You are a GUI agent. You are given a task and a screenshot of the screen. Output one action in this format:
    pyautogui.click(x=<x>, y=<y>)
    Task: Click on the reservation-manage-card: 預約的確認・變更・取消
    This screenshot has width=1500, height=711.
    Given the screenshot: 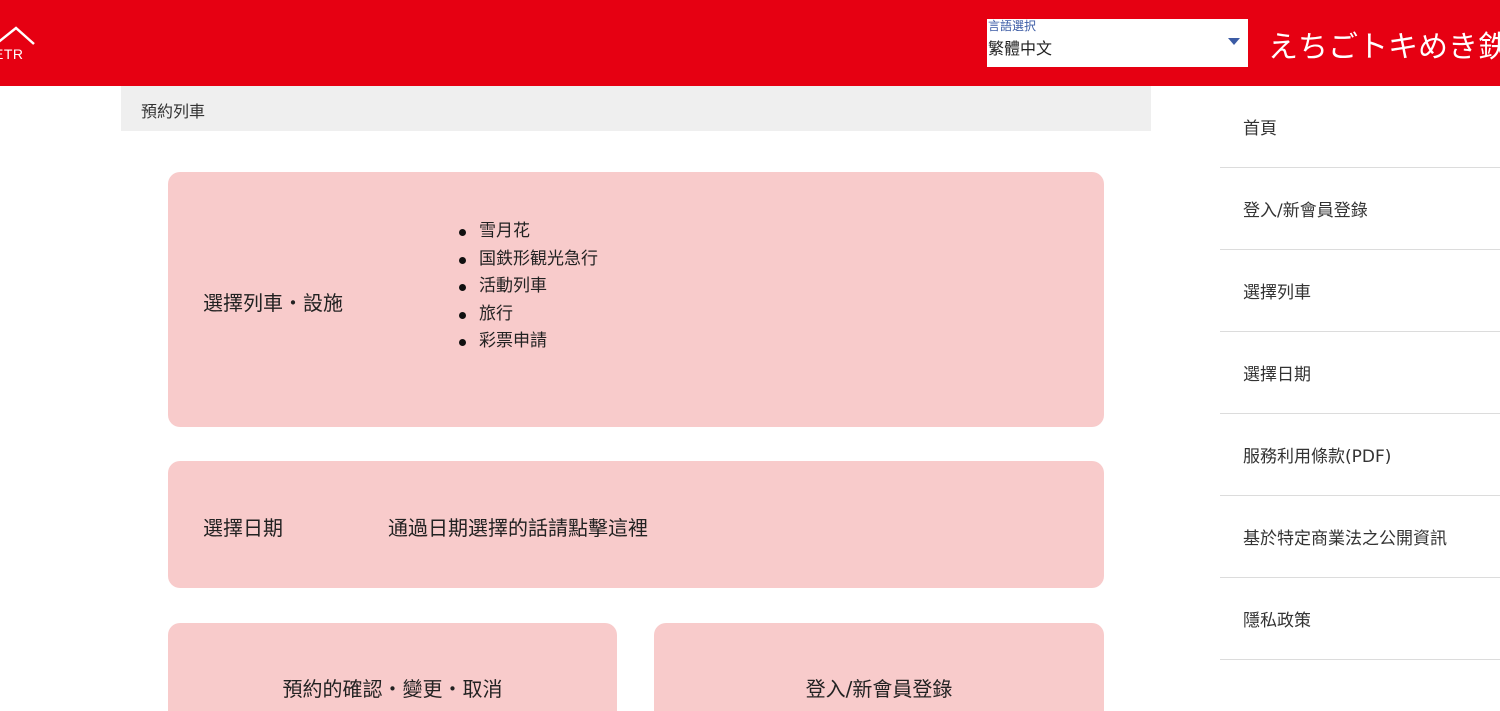 What is the action you would take?
    pyautogui.click(x=392, y=667)
    